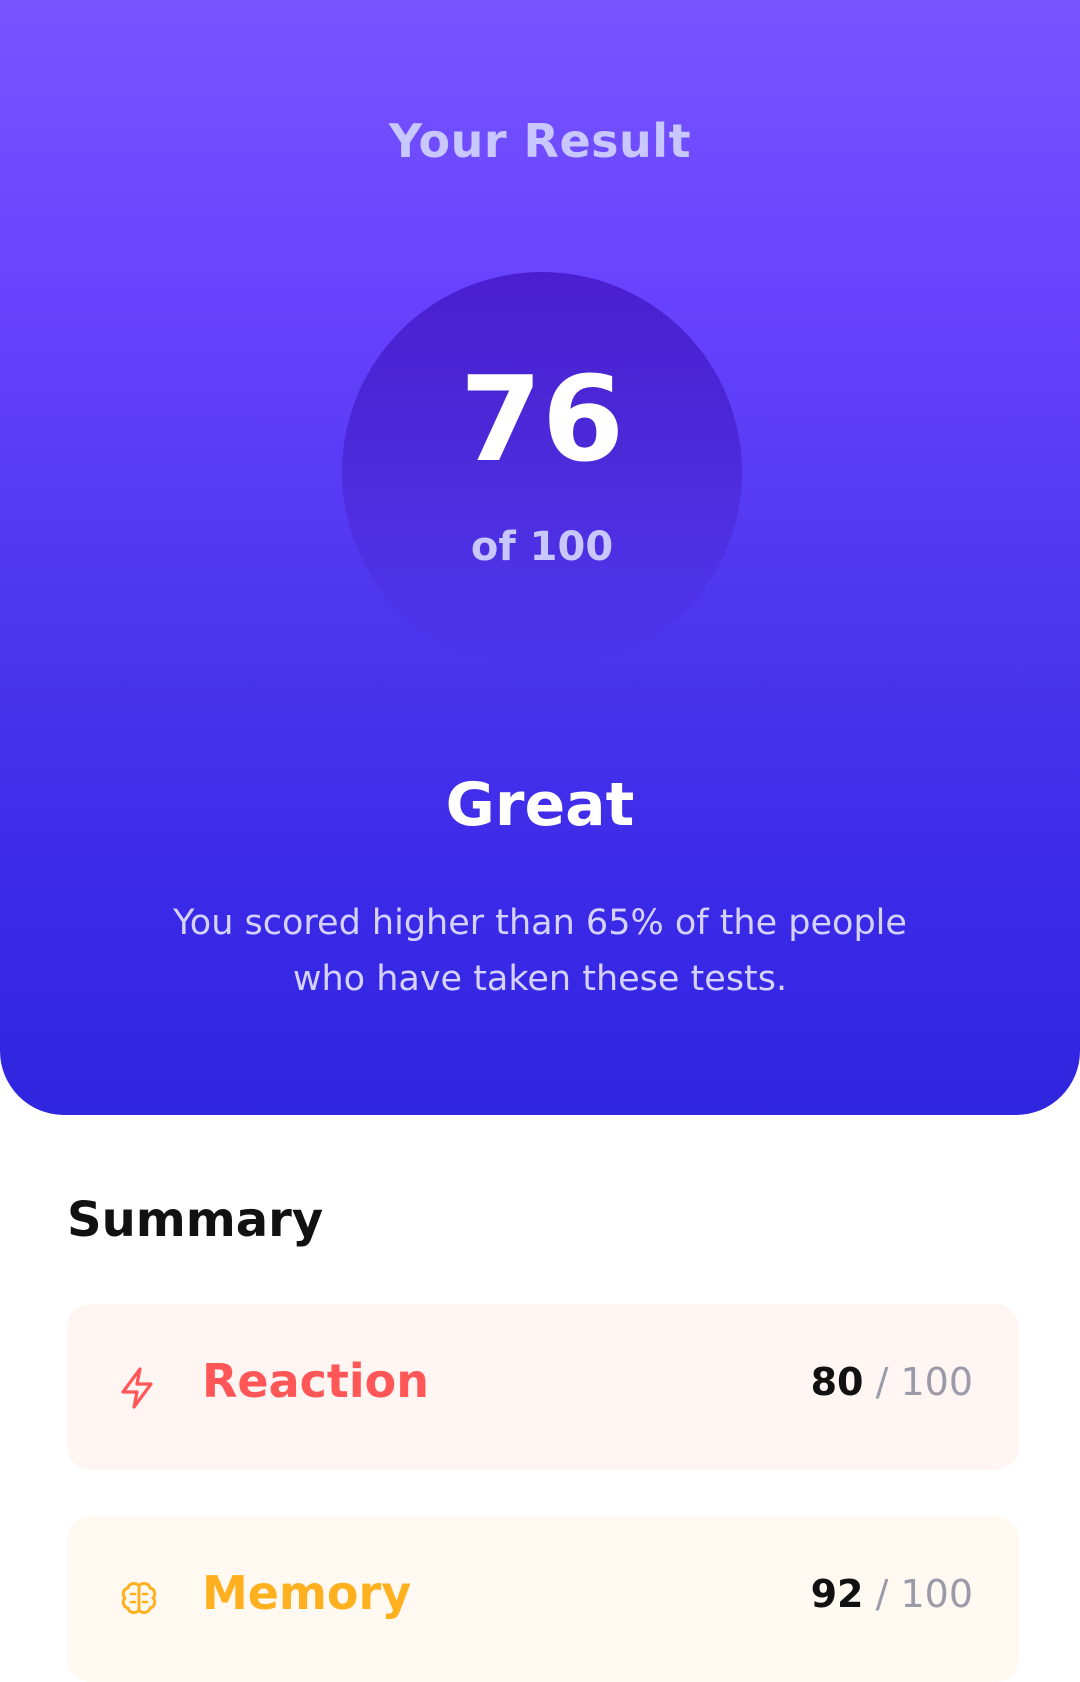 Image resolution: width=1080 pixels, height=1682 pixels. Describe the element at coordinates (543, 1599) in the screenshot. I see `summary-item-memory: Memory 92 / 100` at that location.